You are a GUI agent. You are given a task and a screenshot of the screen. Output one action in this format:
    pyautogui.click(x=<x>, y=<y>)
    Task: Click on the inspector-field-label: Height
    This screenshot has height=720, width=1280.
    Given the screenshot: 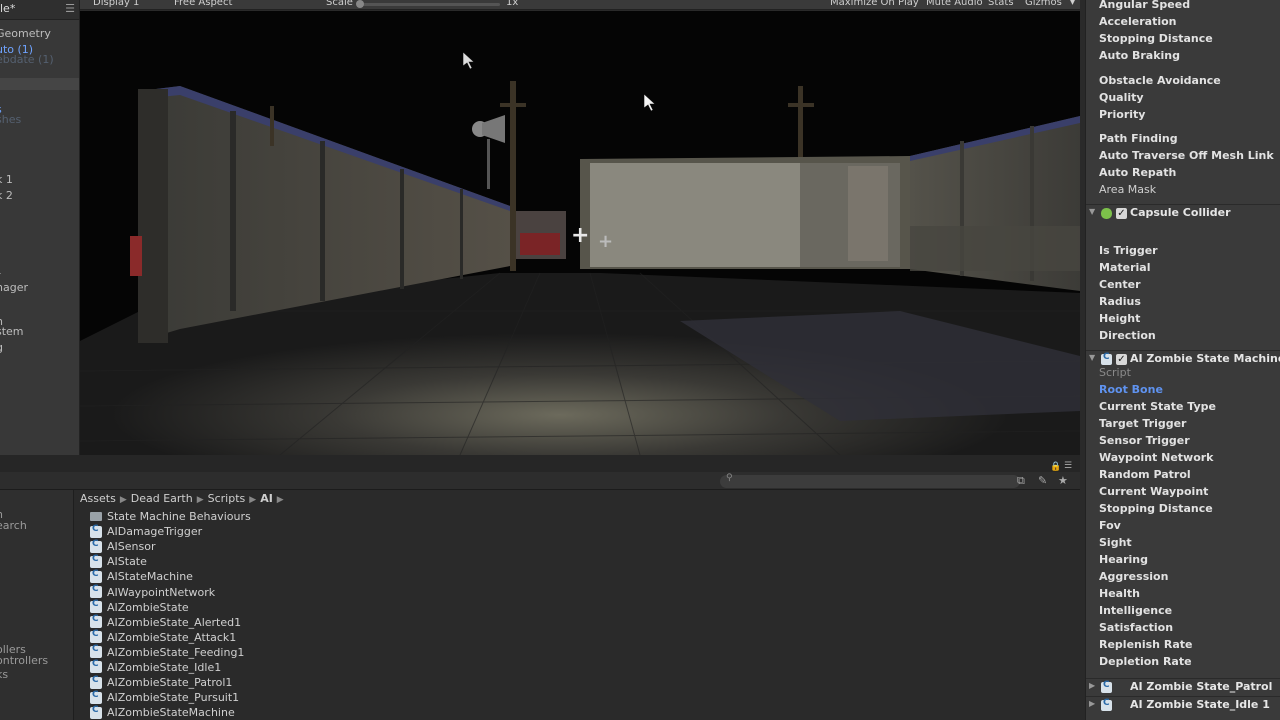 What is the action you would take?
    pyautogui.click(x=1120, y=318)
    